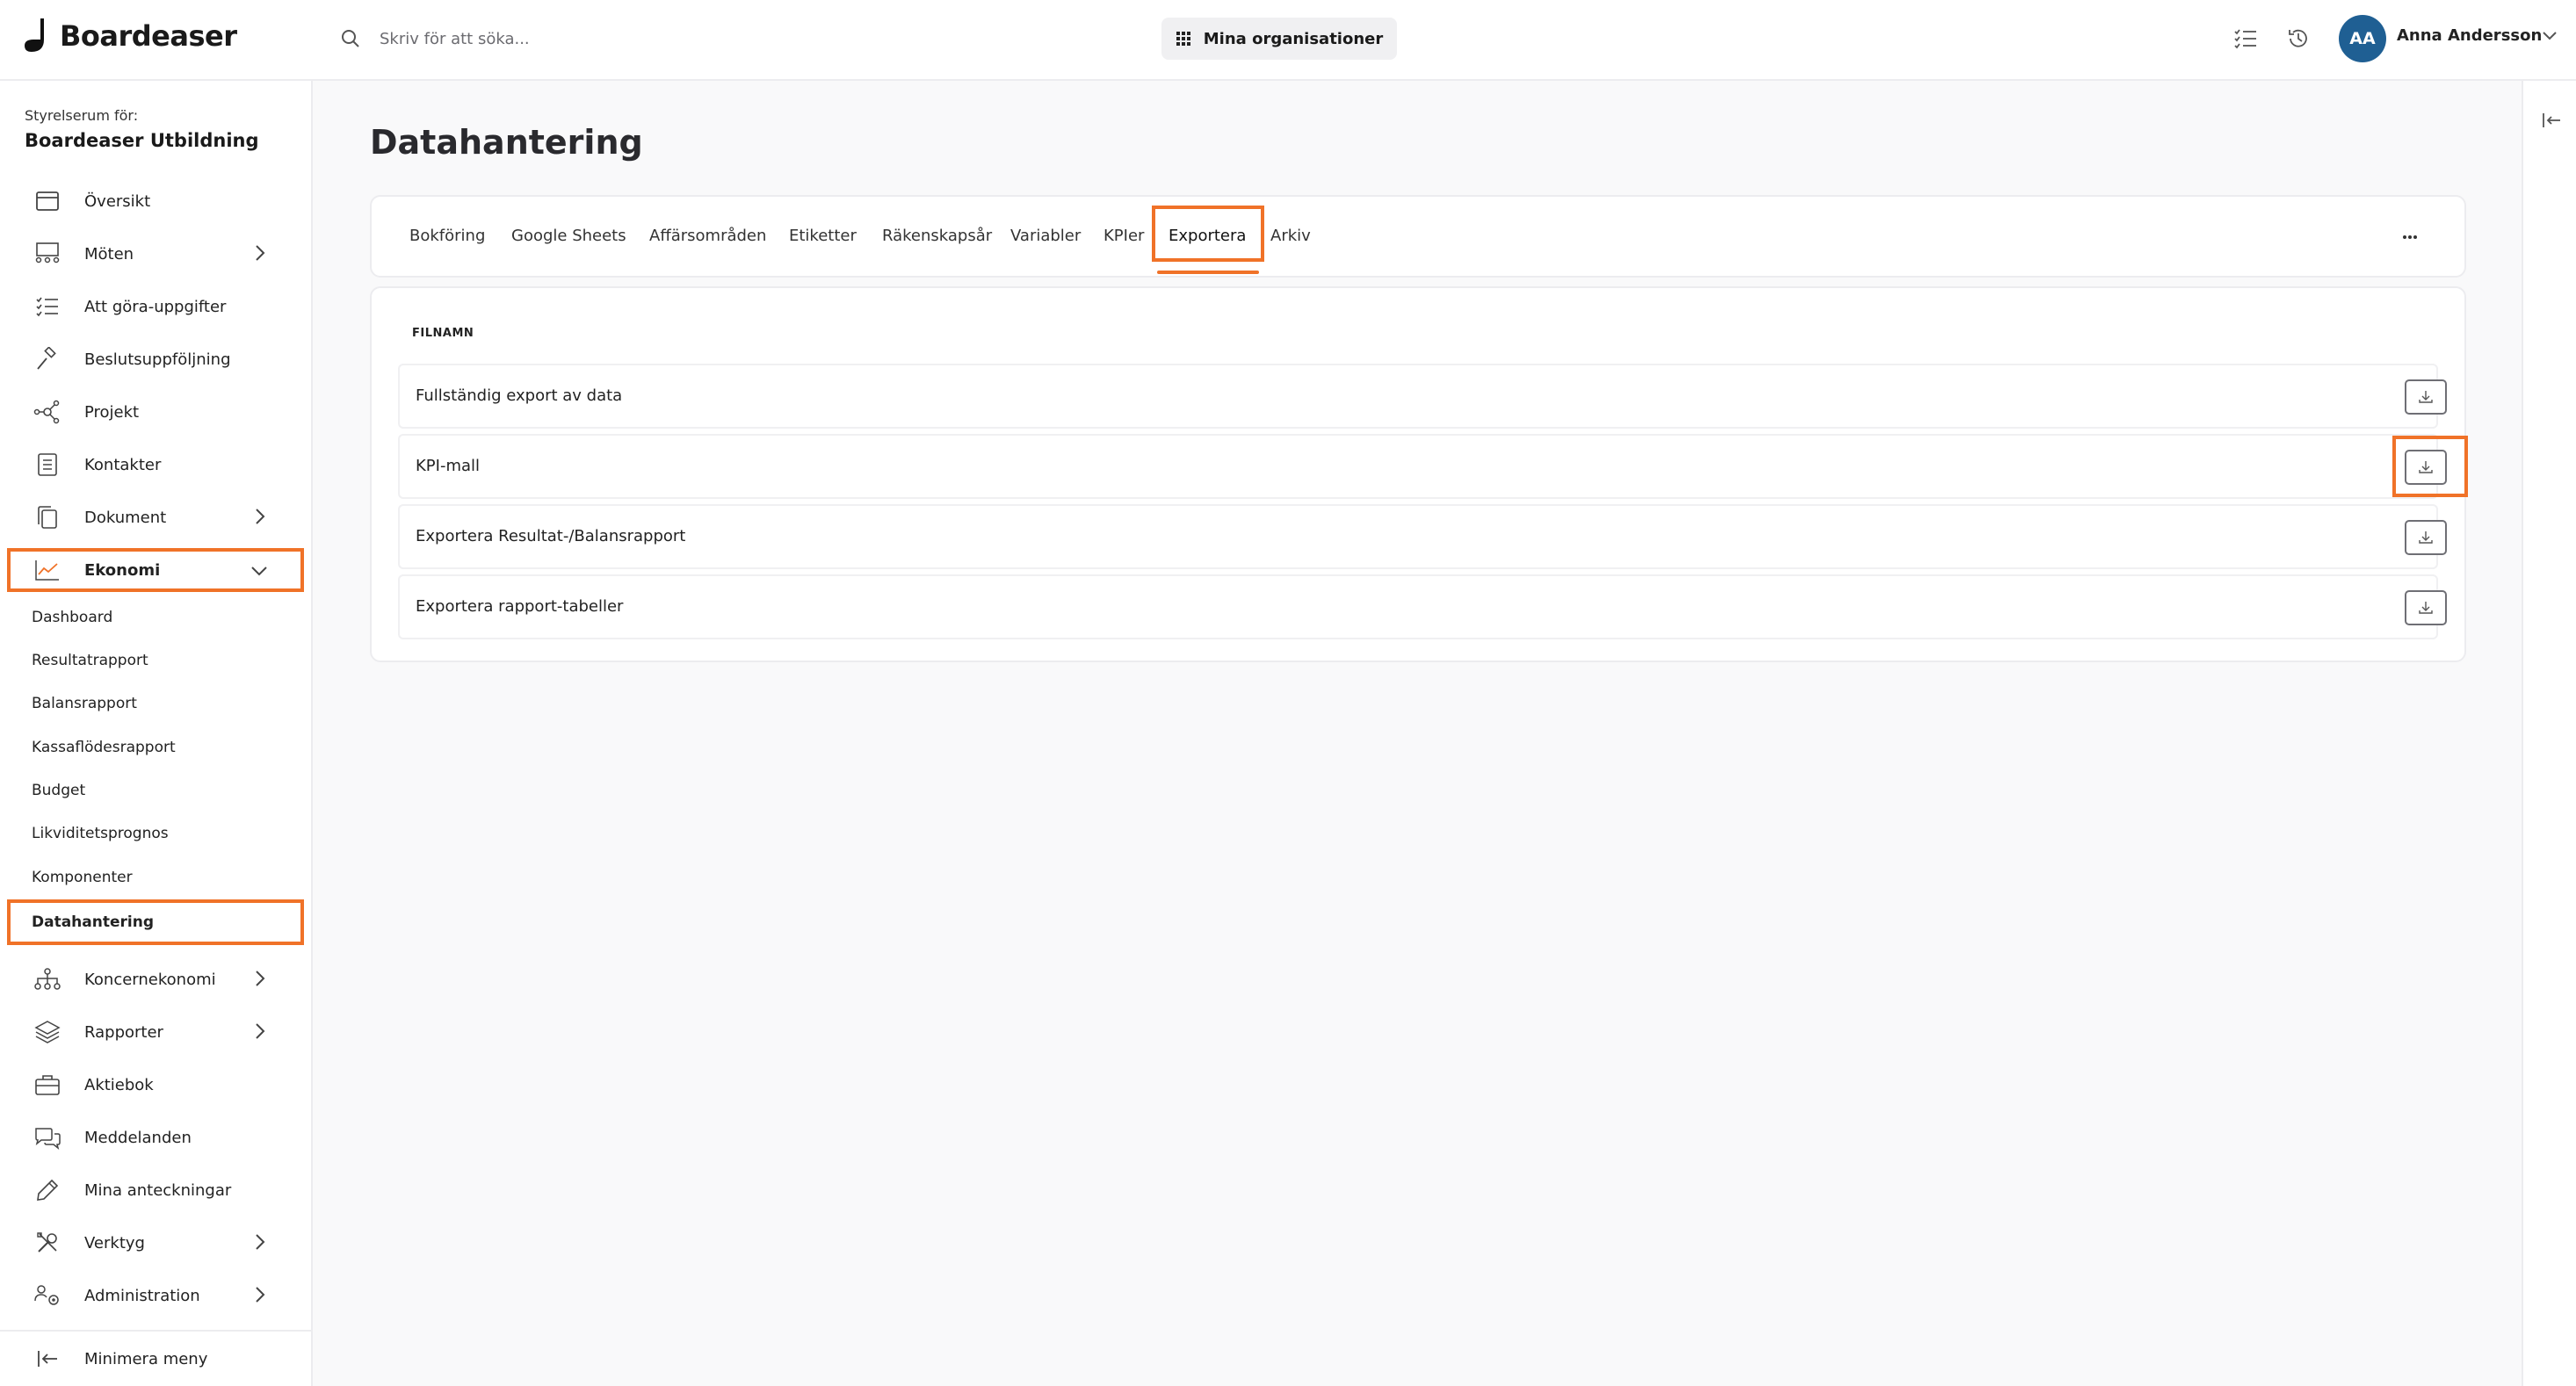  I want to click on sidebar-subitem-budget: Budget, so click(155, 790).